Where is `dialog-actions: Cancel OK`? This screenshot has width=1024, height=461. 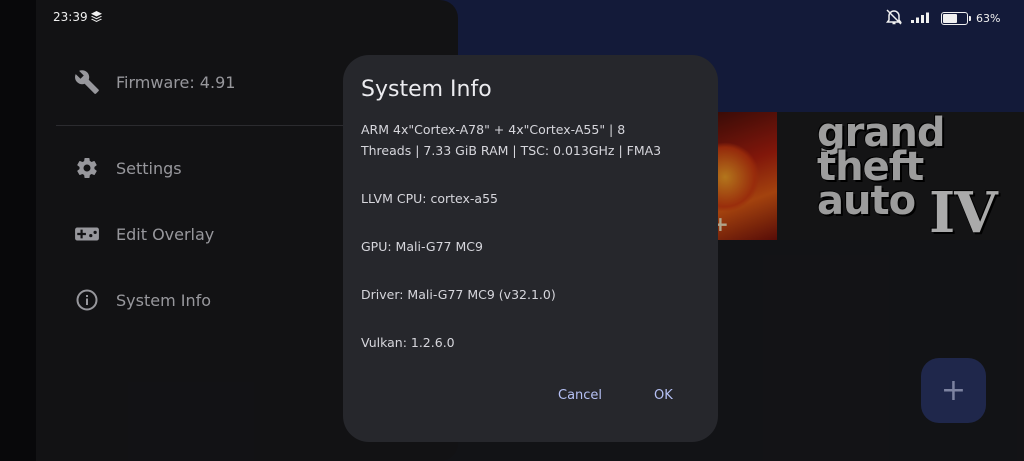 dialog-actions: Cancel OK is located at coordinates (530, 398).